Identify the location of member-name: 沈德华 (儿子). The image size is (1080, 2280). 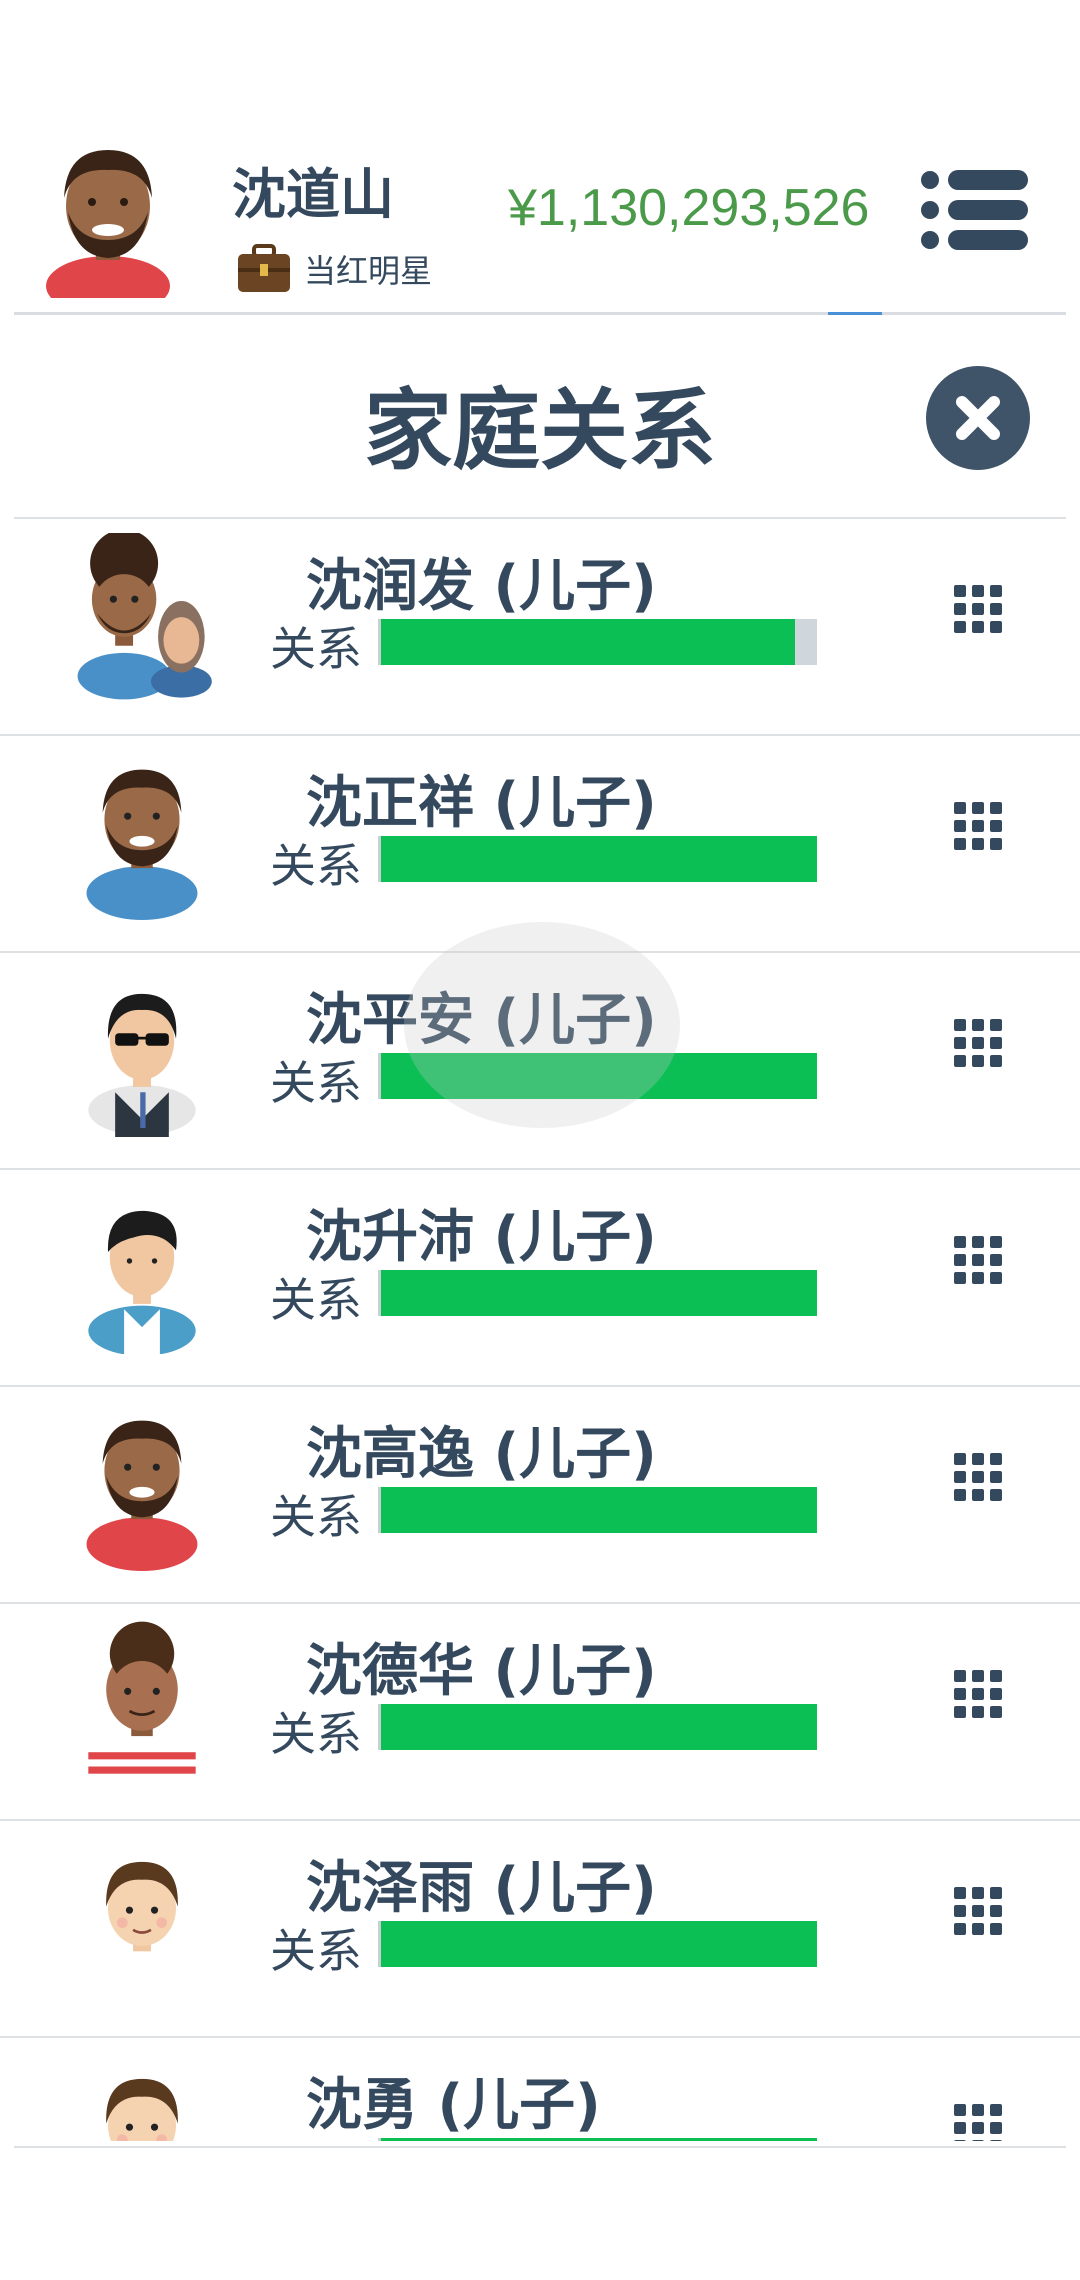
(481, 1671).